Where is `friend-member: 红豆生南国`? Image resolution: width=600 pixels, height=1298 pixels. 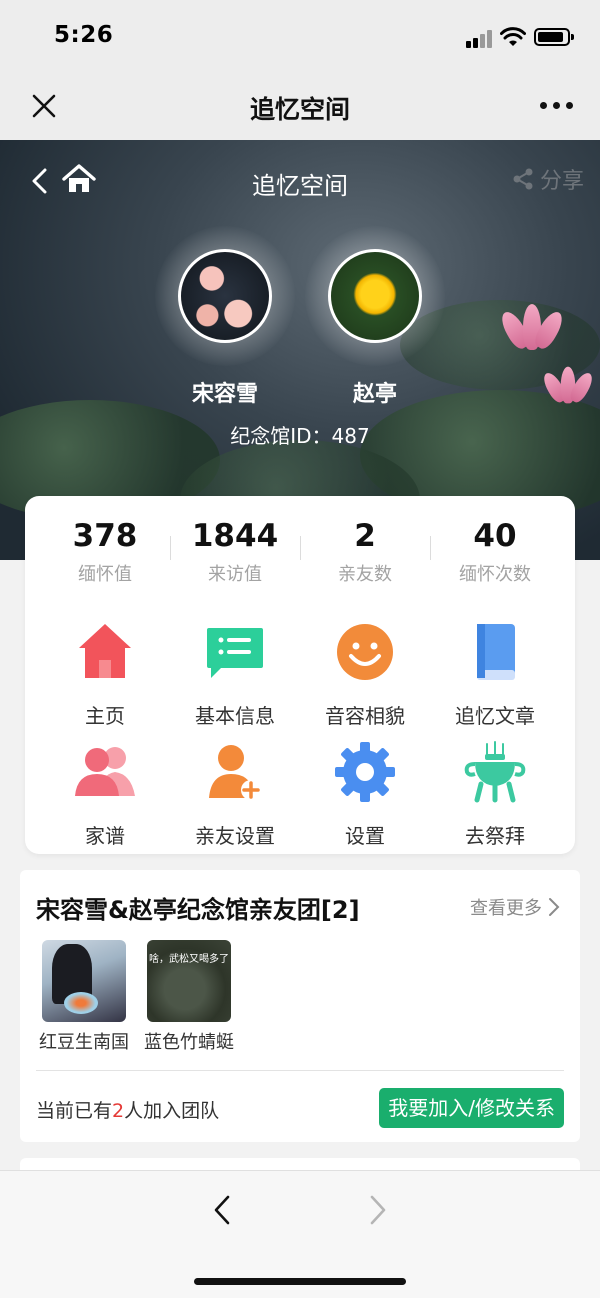
friend-member: 红豆生南国 is located at coordinates (84, 997).